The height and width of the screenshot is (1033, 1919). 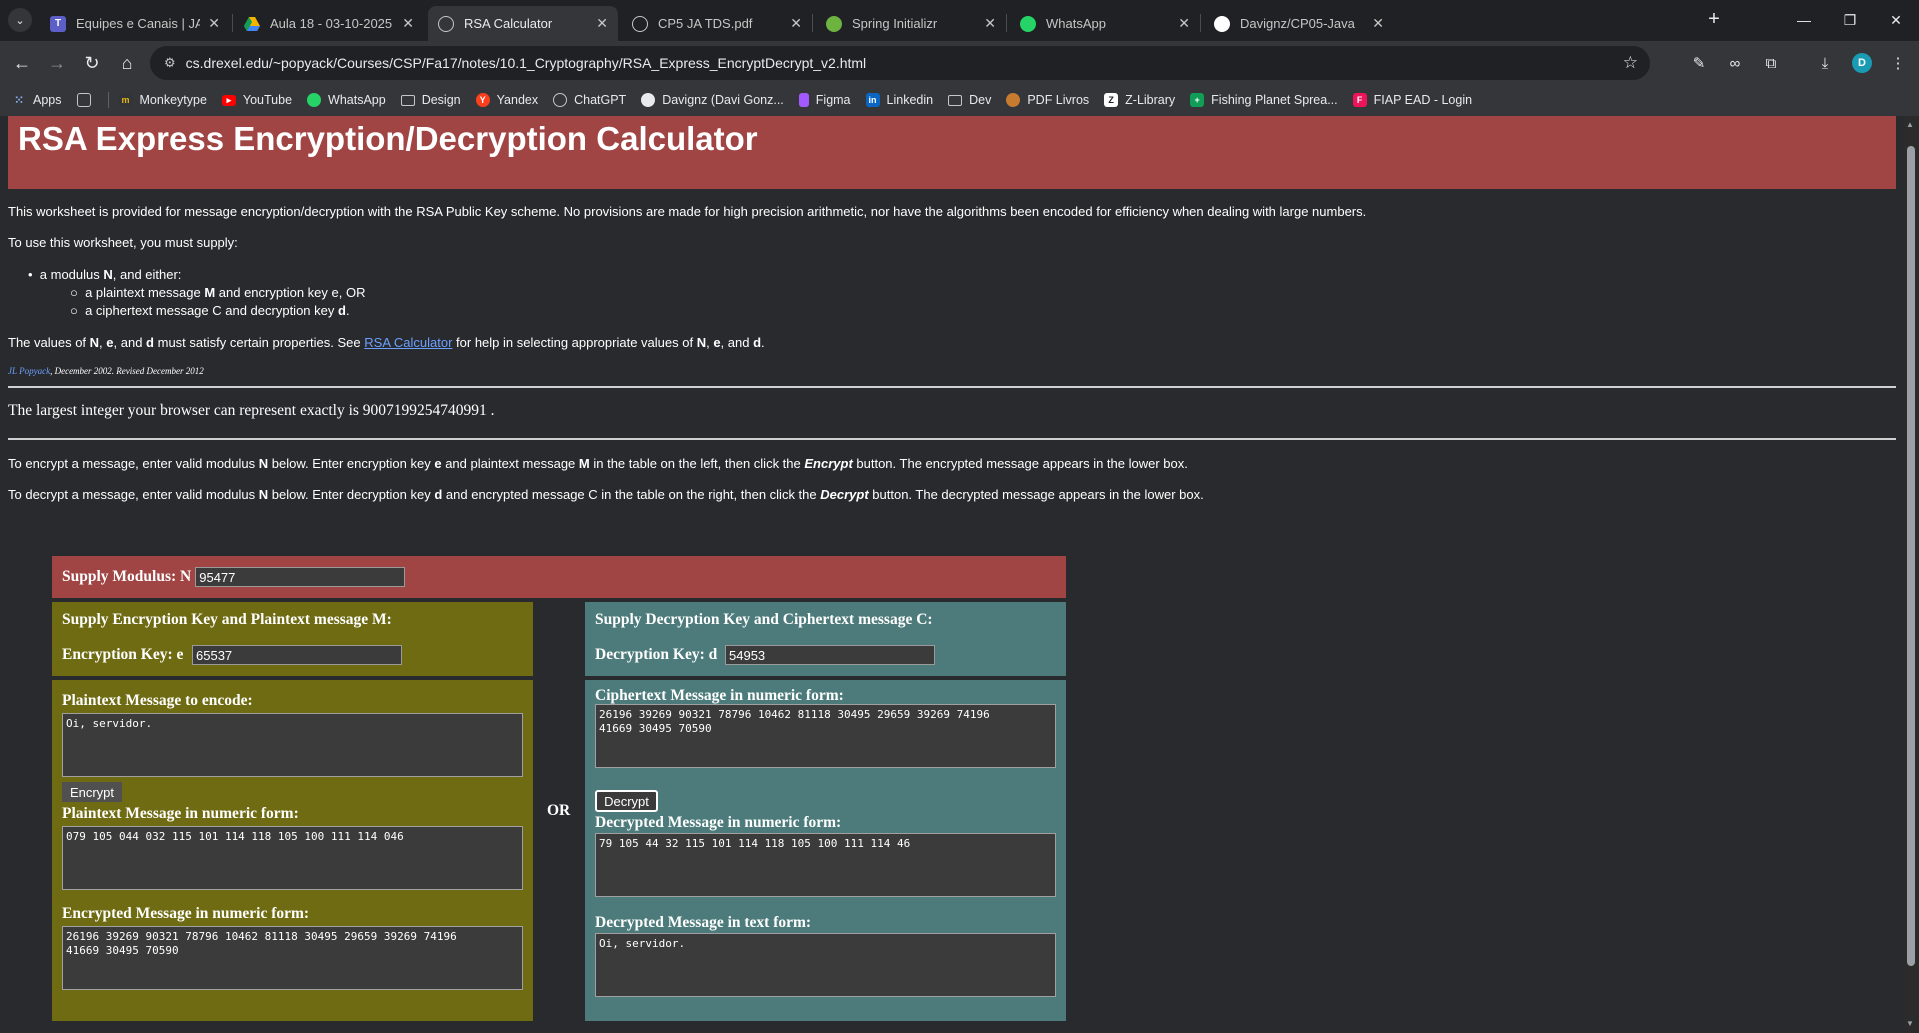 What do you see at coordinates (407, 100) in the screenshot?
I see `folder-icon` at bounding box center [407, 100].